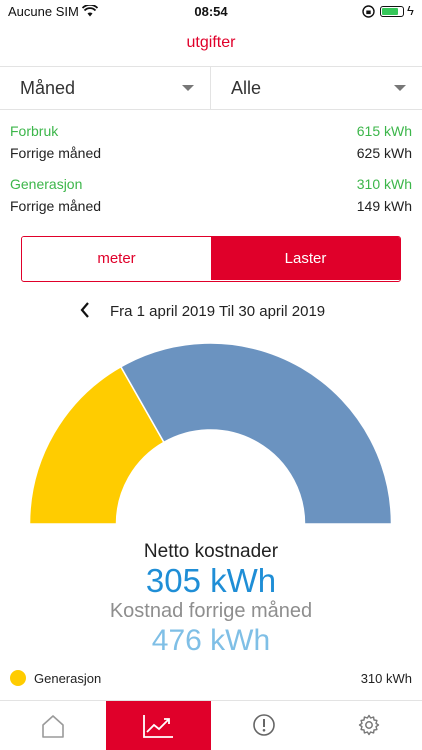  I want to click on tab-home, so click(53, 725).